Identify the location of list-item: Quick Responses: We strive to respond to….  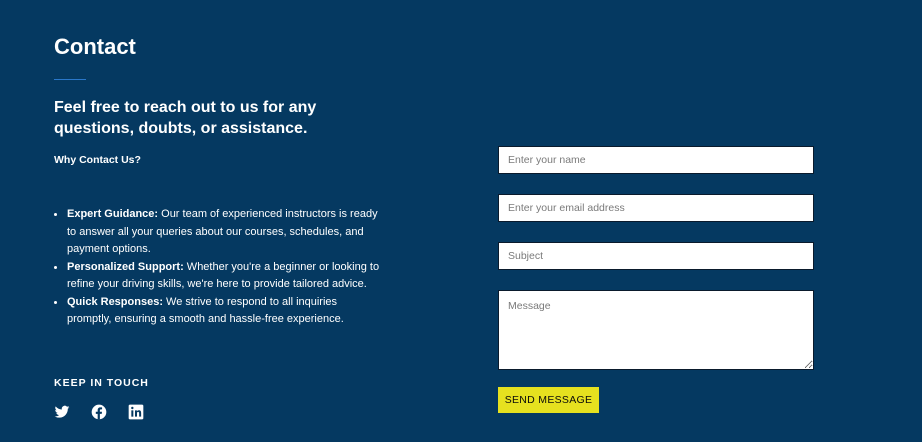
(219, 311).